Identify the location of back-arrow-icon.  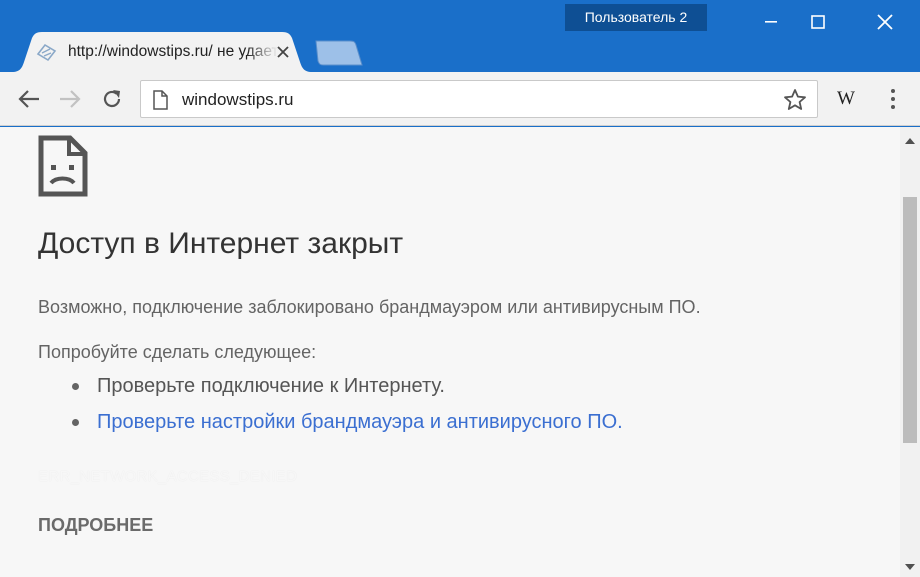
(28, 99).